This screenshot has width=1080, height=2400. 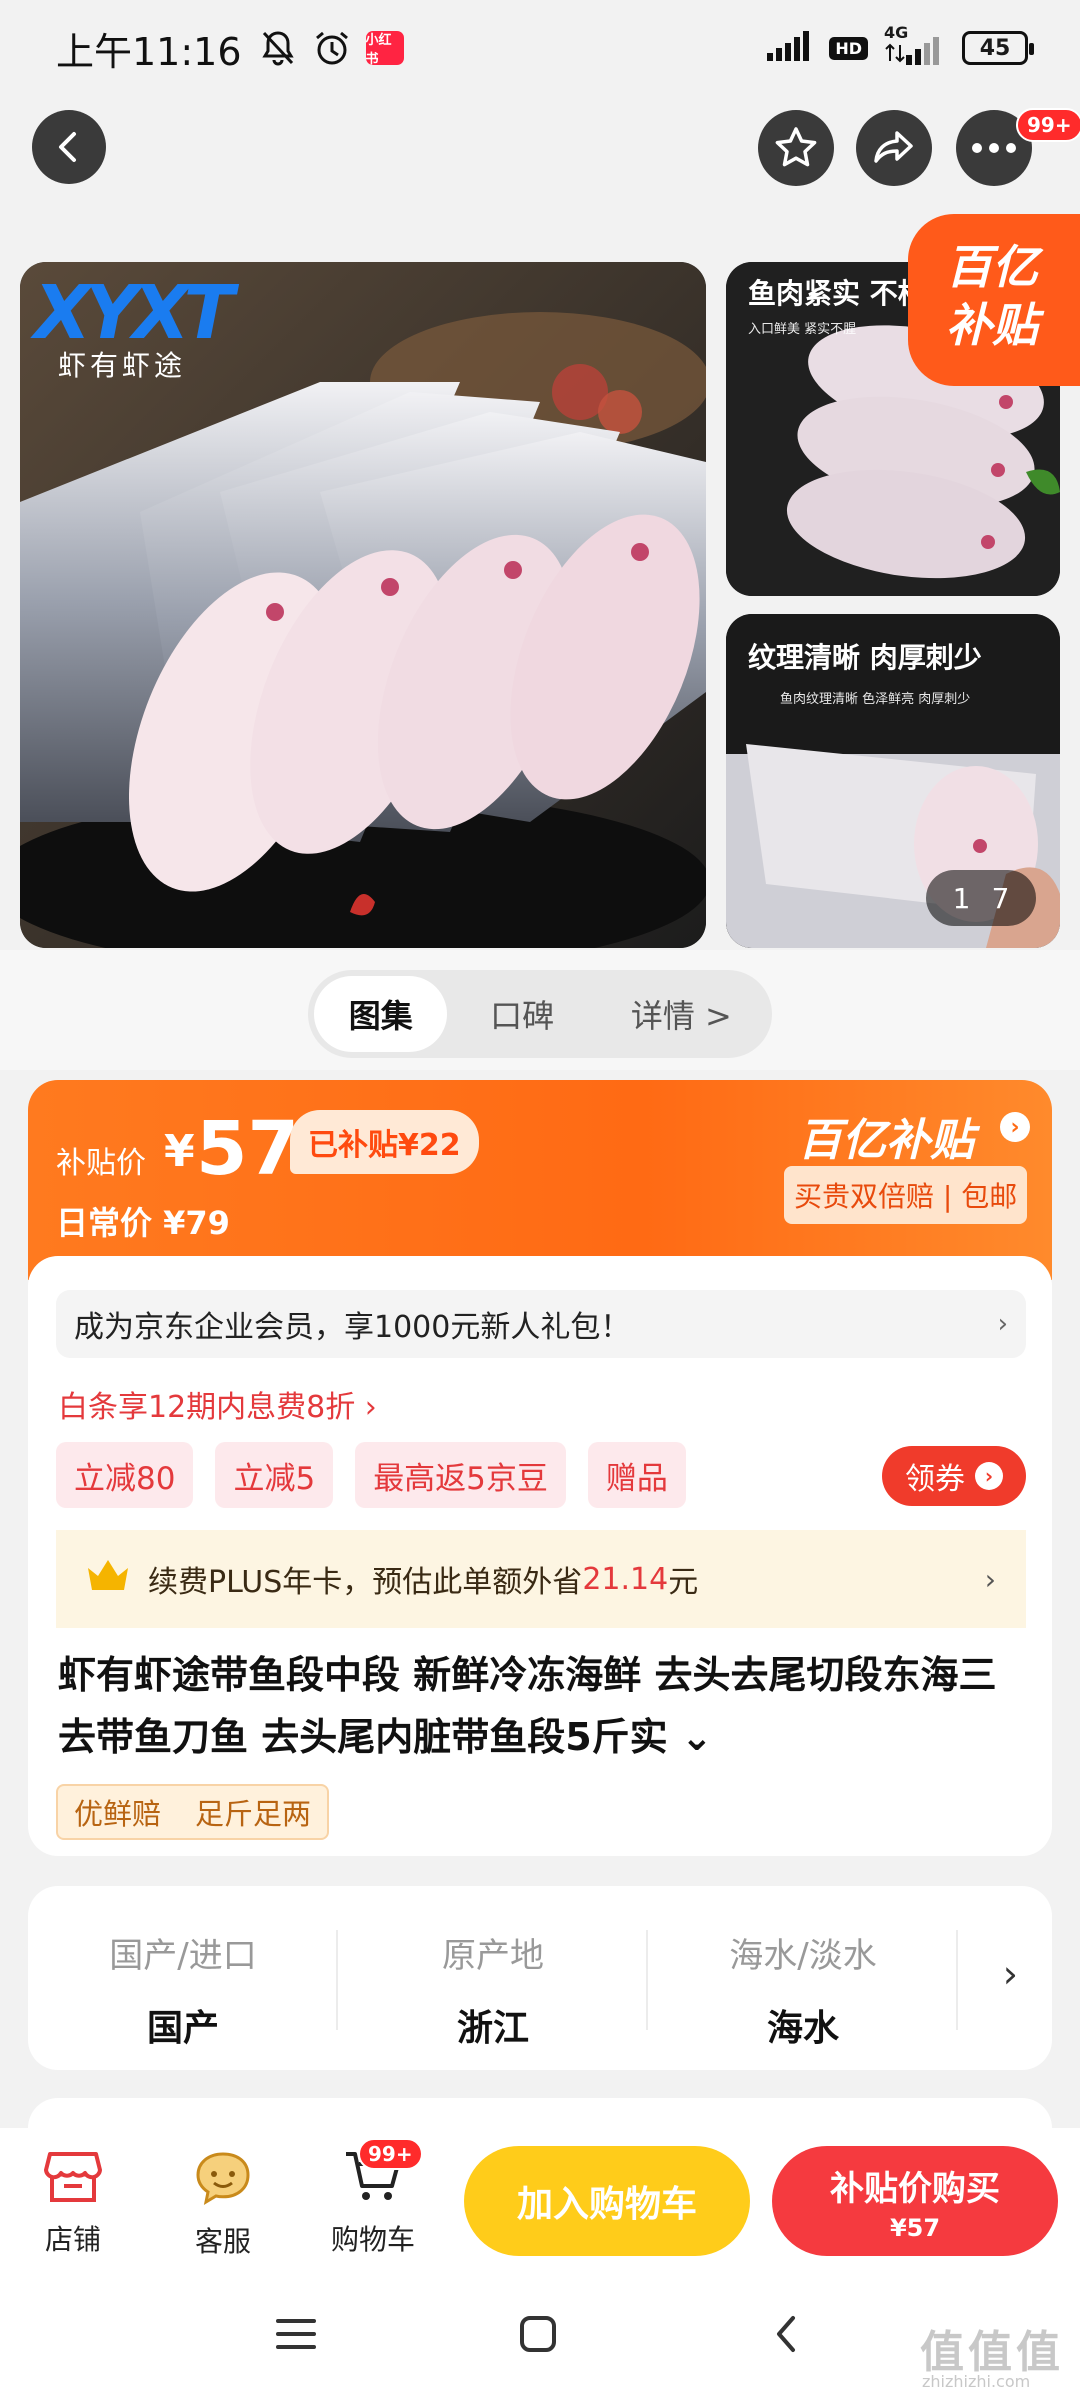 I want to click on hd-badge: HD, so click(x=848, y=48).